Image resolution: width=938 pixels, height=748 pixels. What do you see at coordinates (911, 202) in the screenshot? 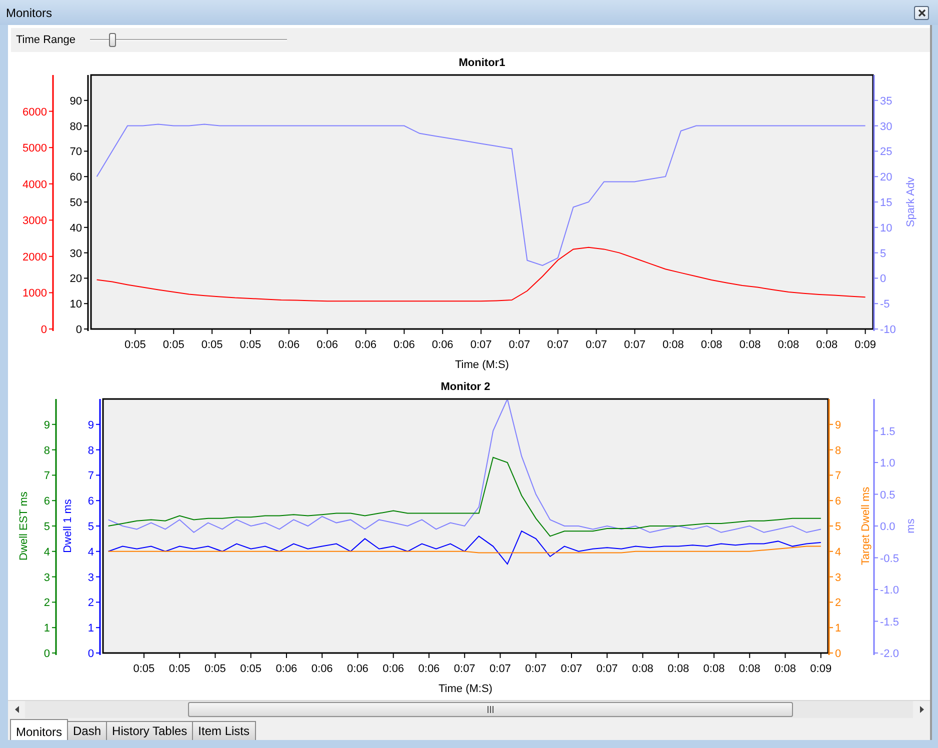
I see `axis-title: Spark Adv` at bounding box center [911, 202].